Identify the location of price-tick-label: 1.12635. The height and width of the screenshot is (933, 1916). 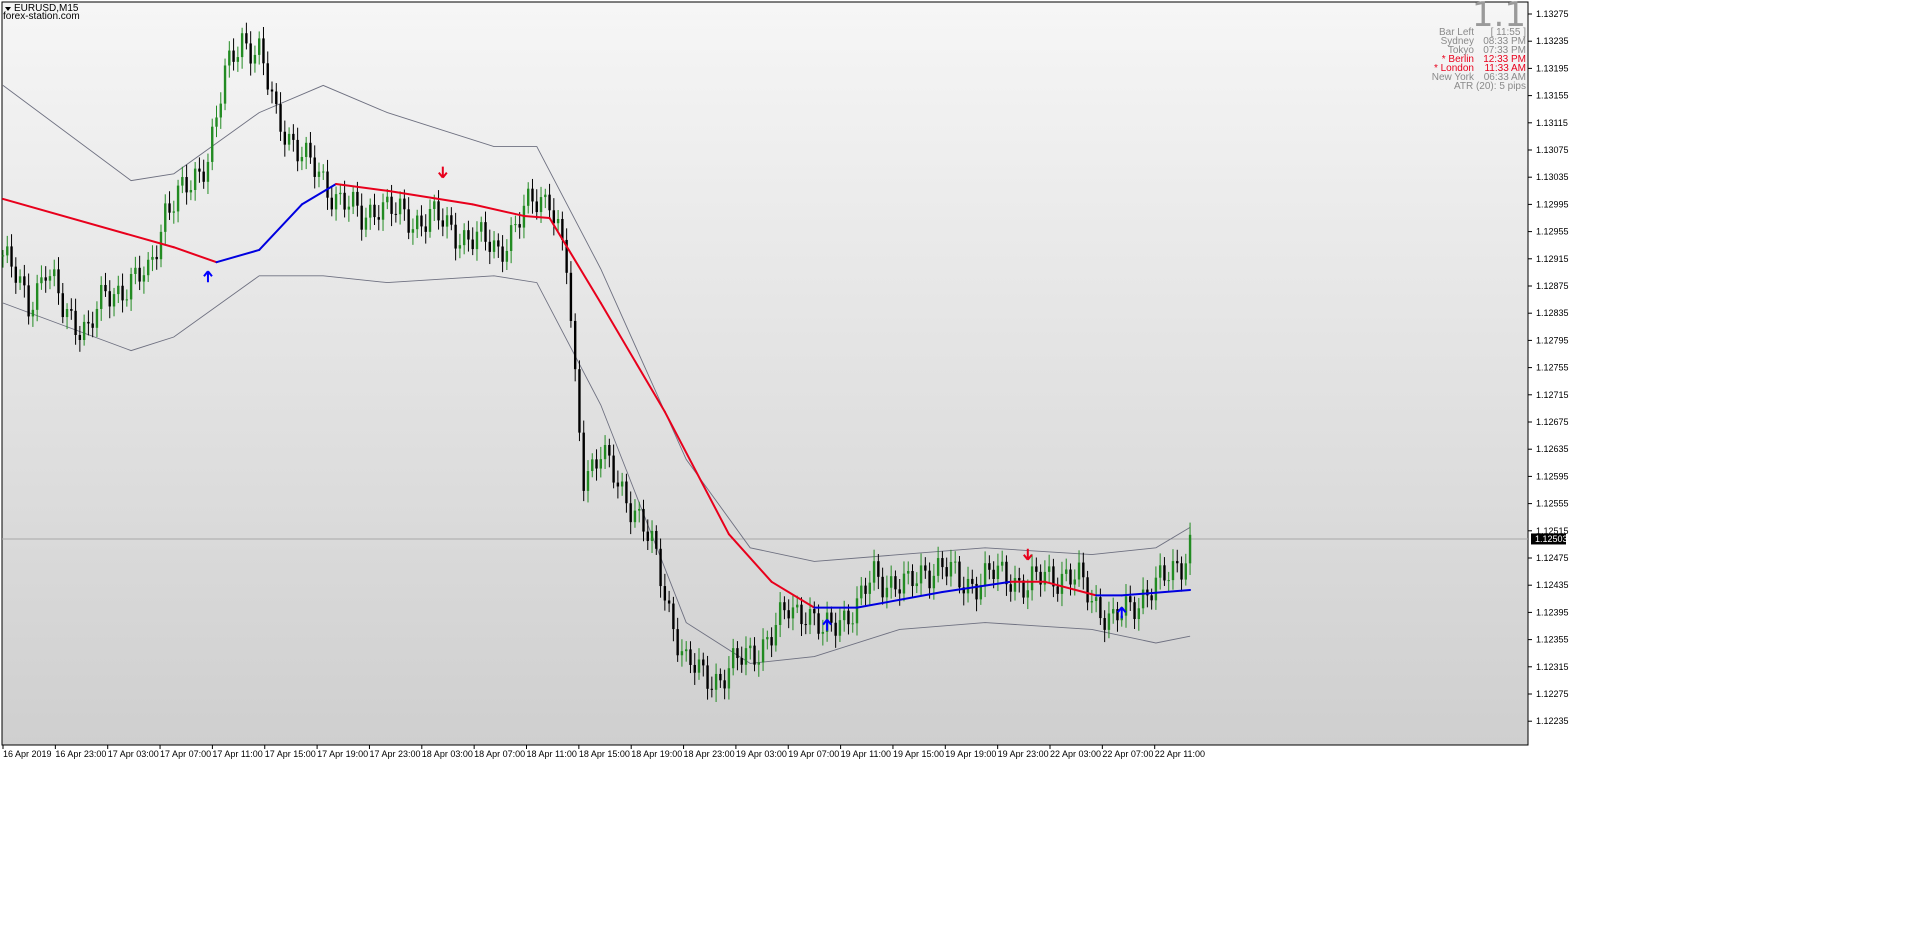
(1552, 449).